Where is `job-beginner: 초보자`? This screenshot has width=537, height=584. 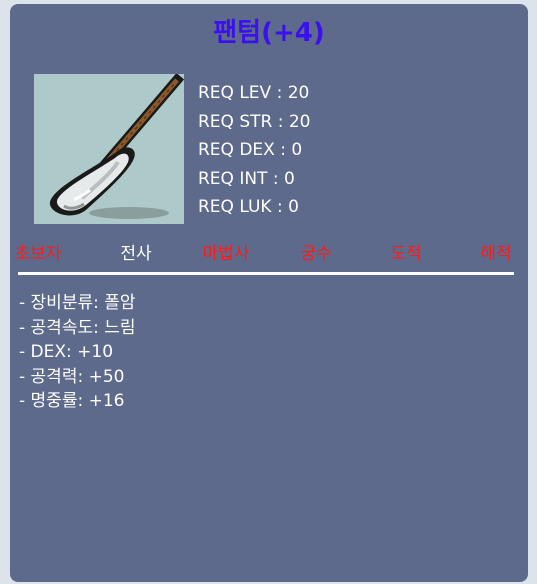
job-beginner: 초보자 is located at coordinates (38, 254).